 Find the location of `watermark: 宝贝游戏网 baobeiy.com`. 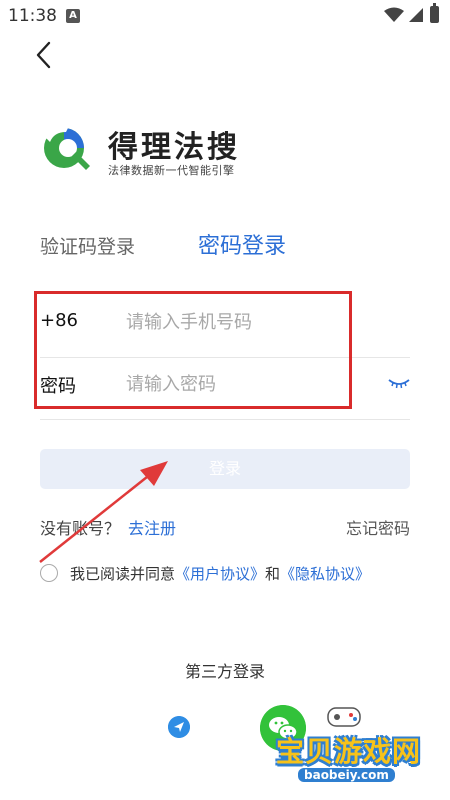

watermark: 宝贝游戏网 baobeiy.com is located at coordinates (349, 747).